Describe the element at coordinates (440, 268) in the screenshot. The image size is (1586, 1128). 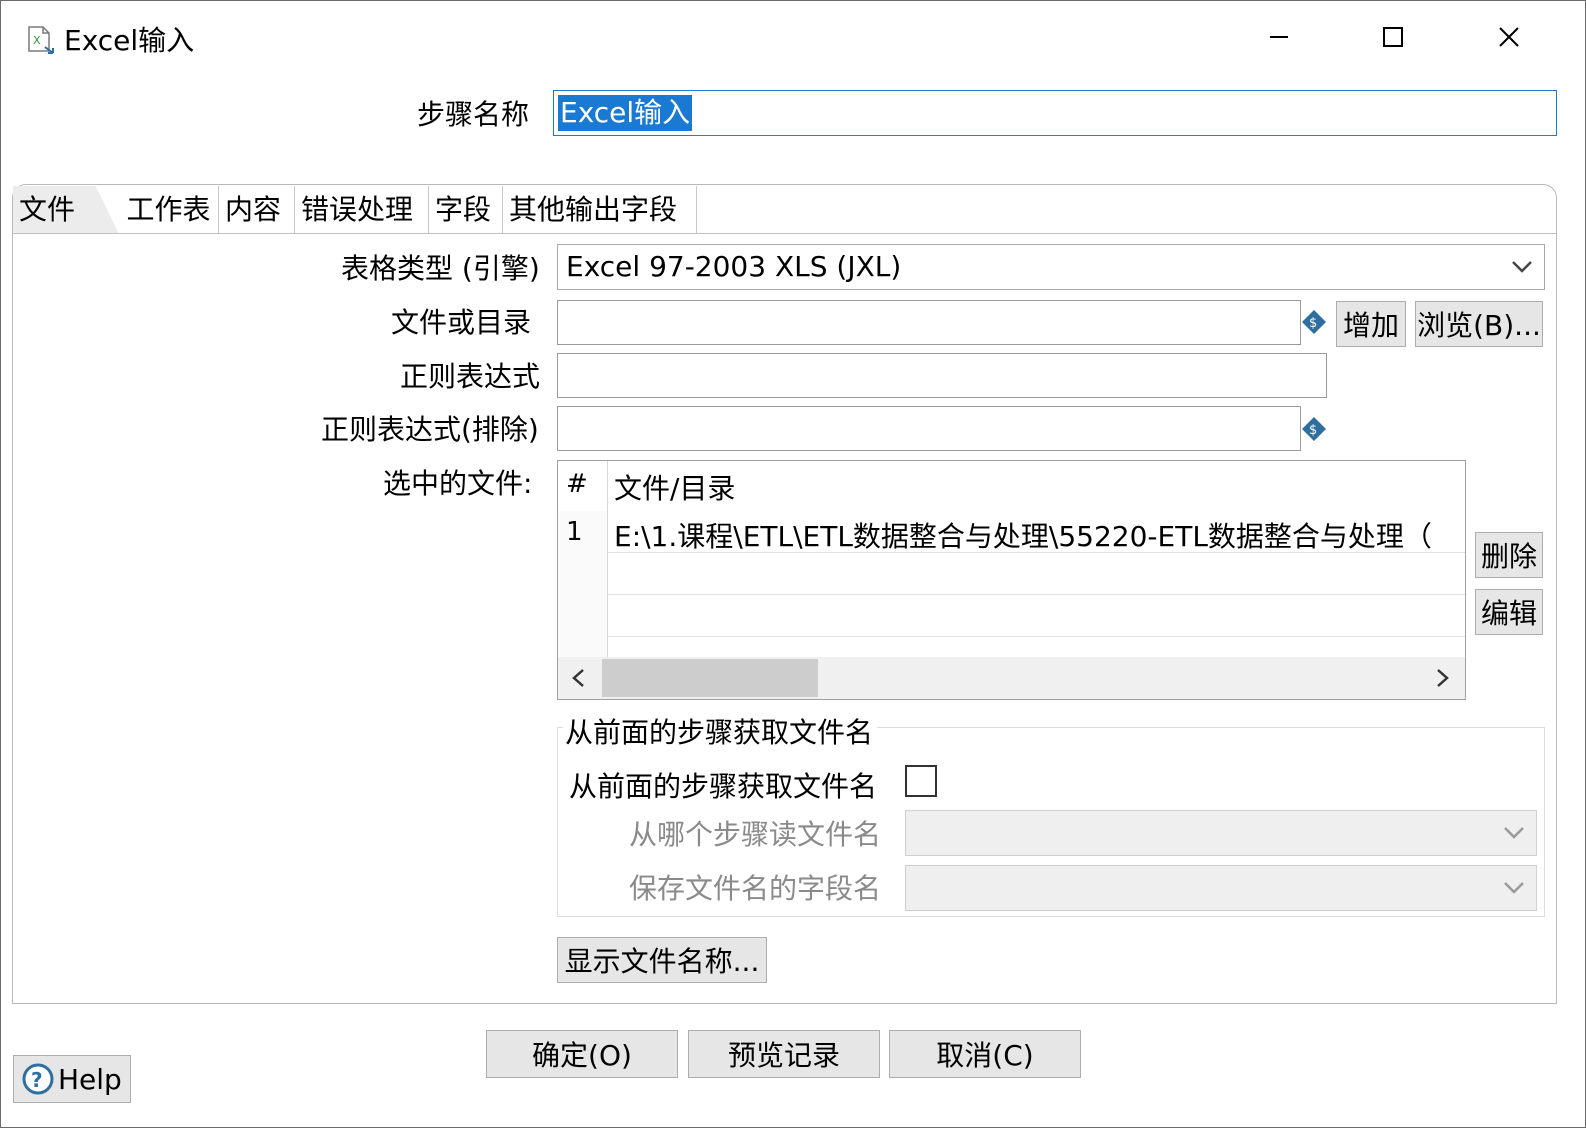
I see `spreadsheet-type-label: 表格类型 (引擎)` at that location.